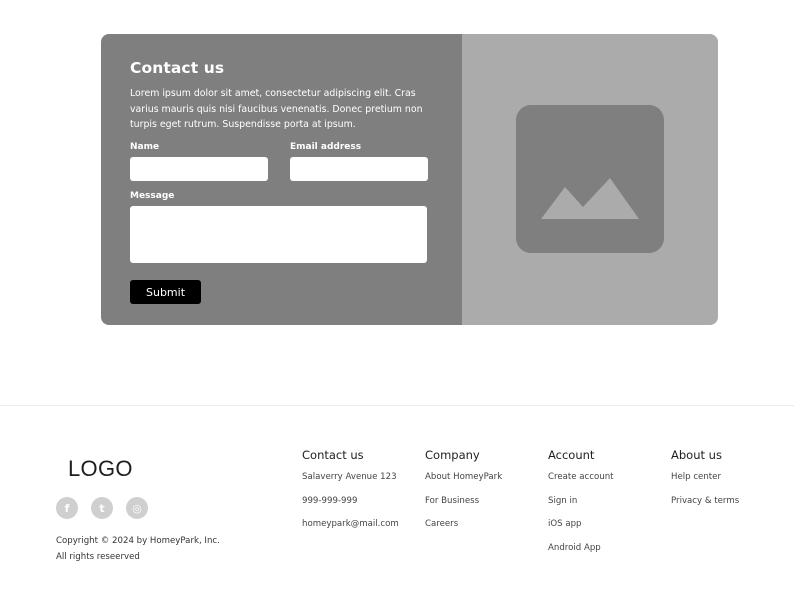 This screenshot has width=794, height=590. What do you see at coordinates (98, 557) in the screenshot?
I see `copyright-line-2: All rights reseerved` at bounding box center [98, 557].